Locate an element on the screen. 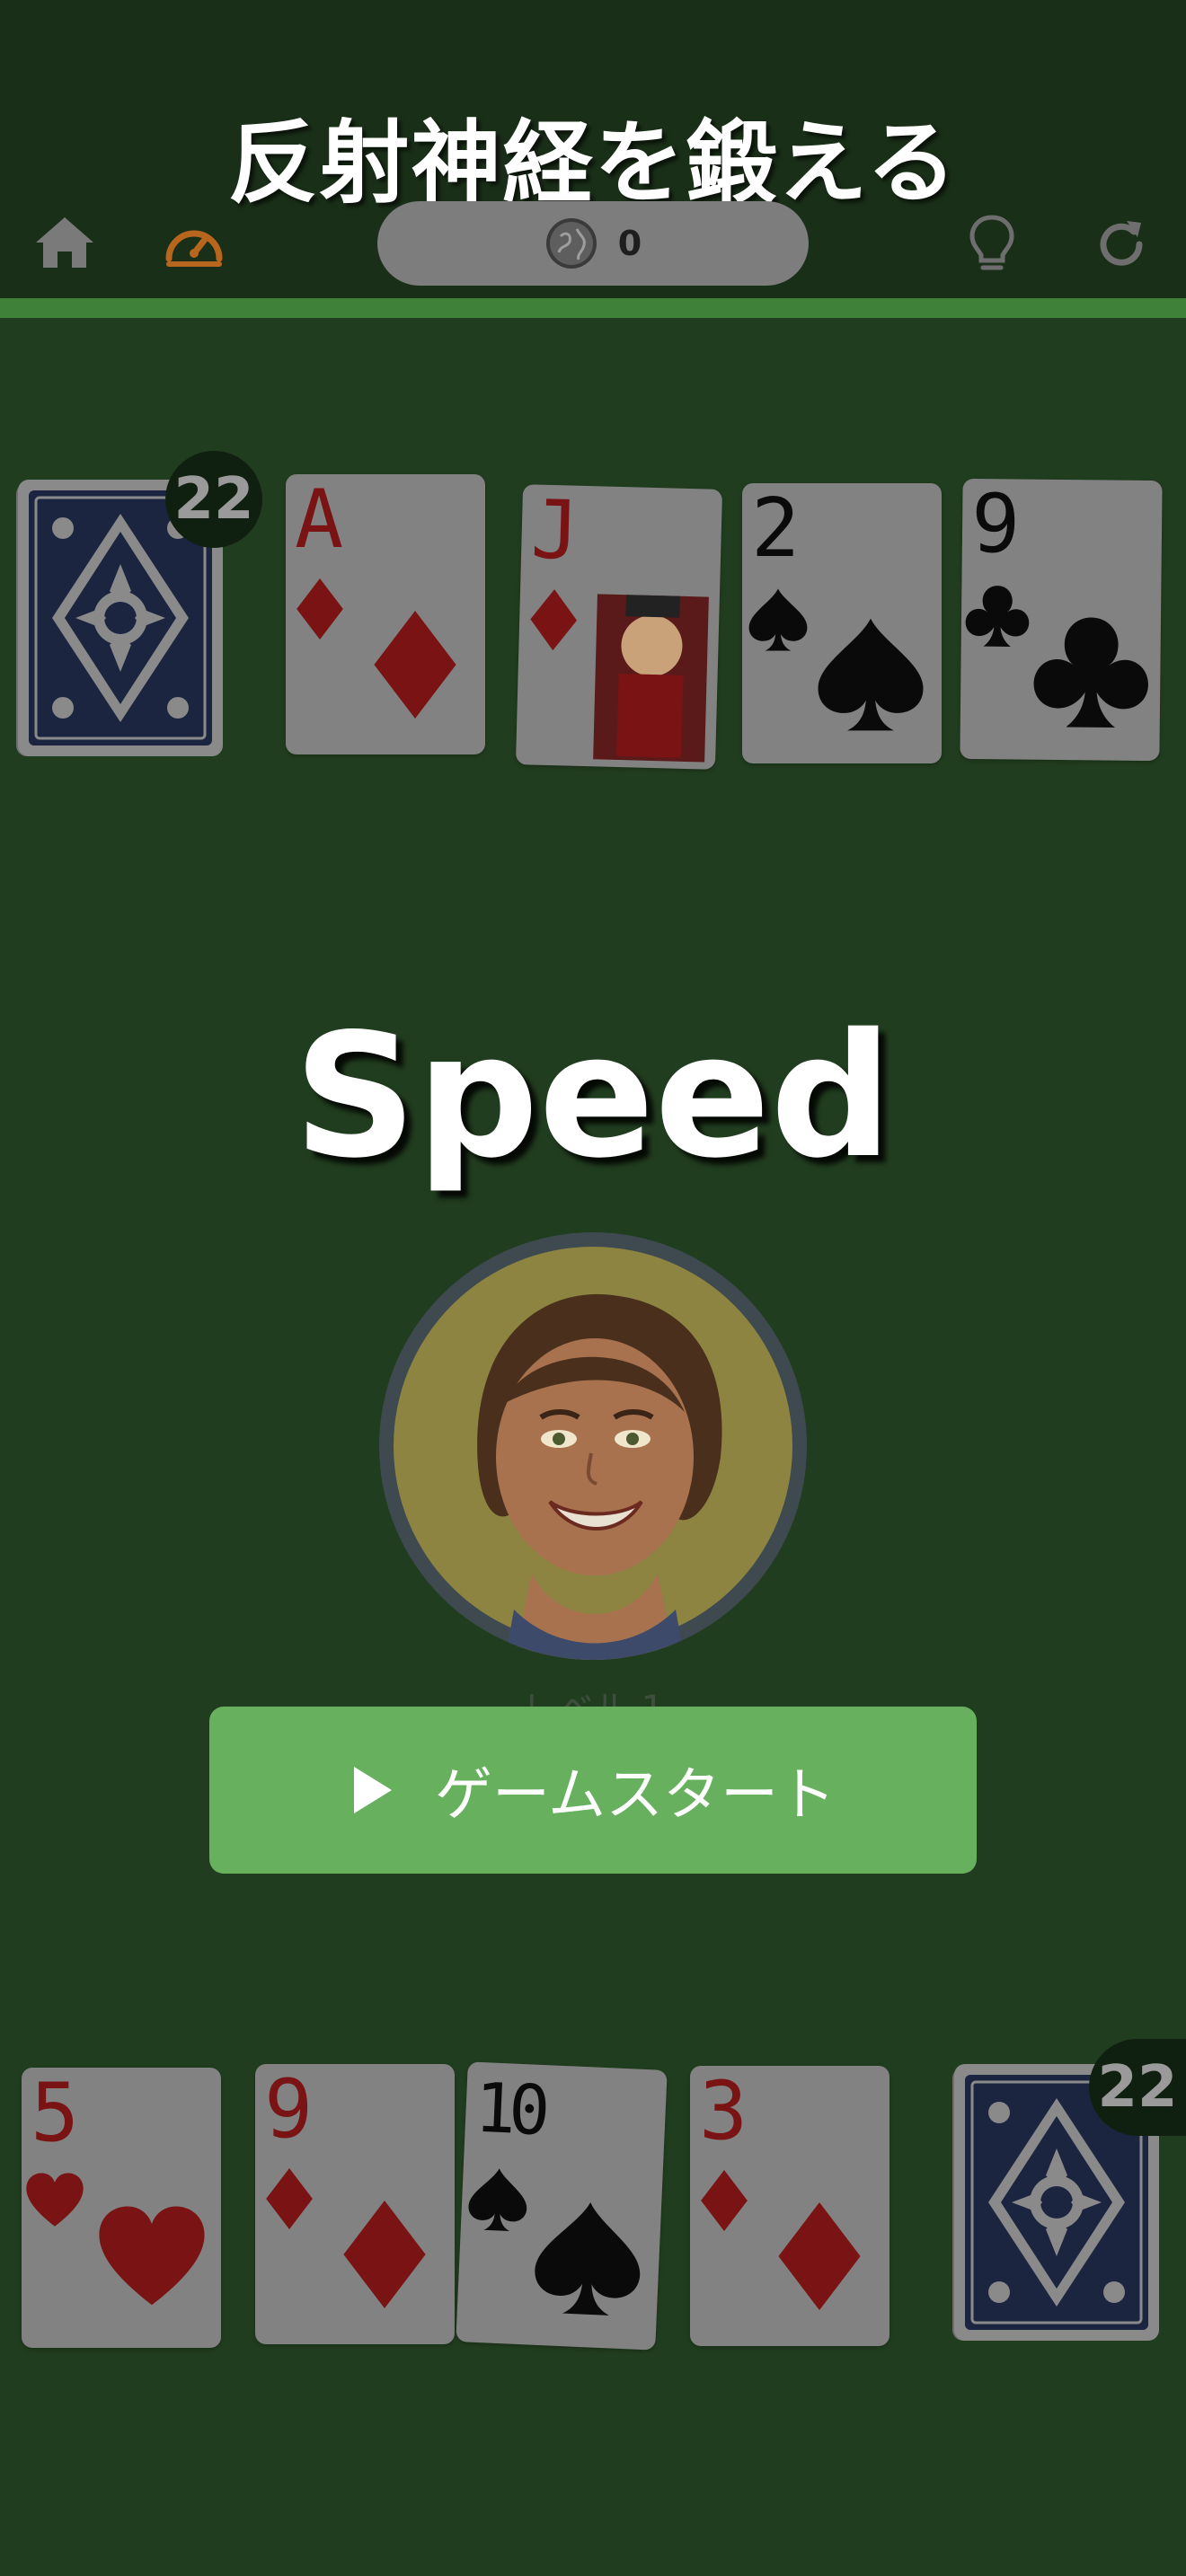  club-icon is located at coordinates (1057, 656).